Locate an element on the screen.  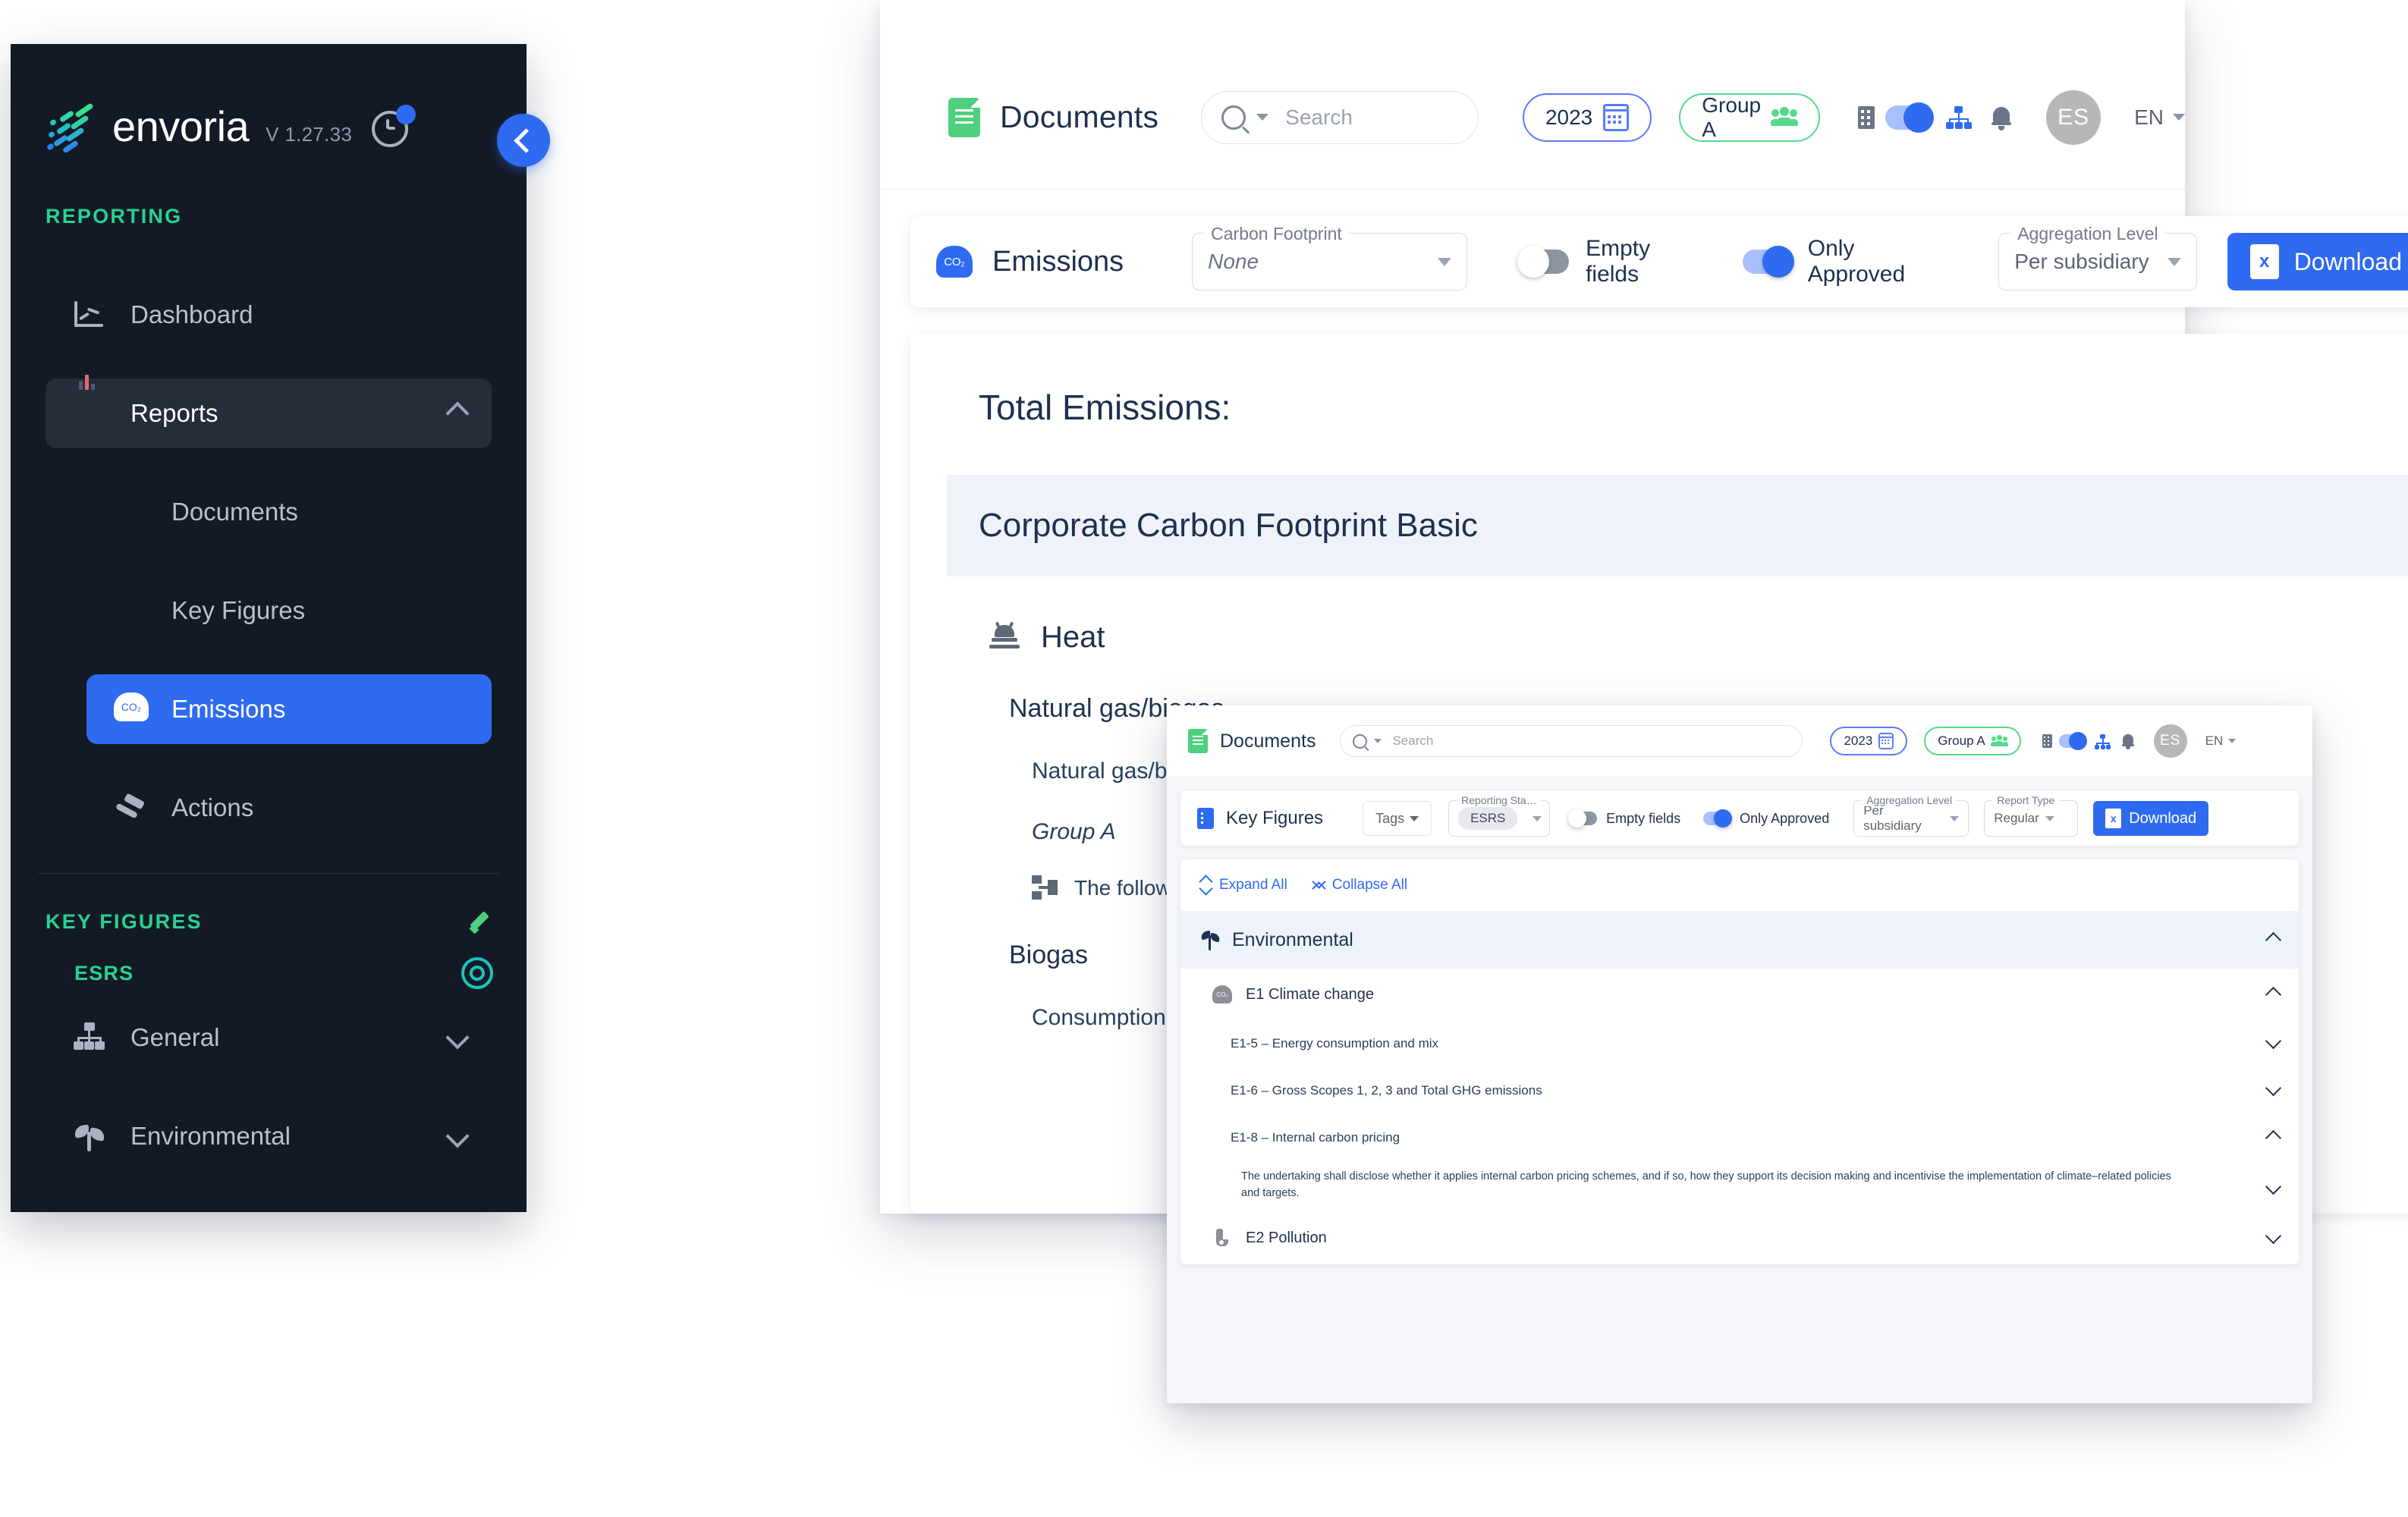
chevron-left-icon is located at coordinates (526, 140).